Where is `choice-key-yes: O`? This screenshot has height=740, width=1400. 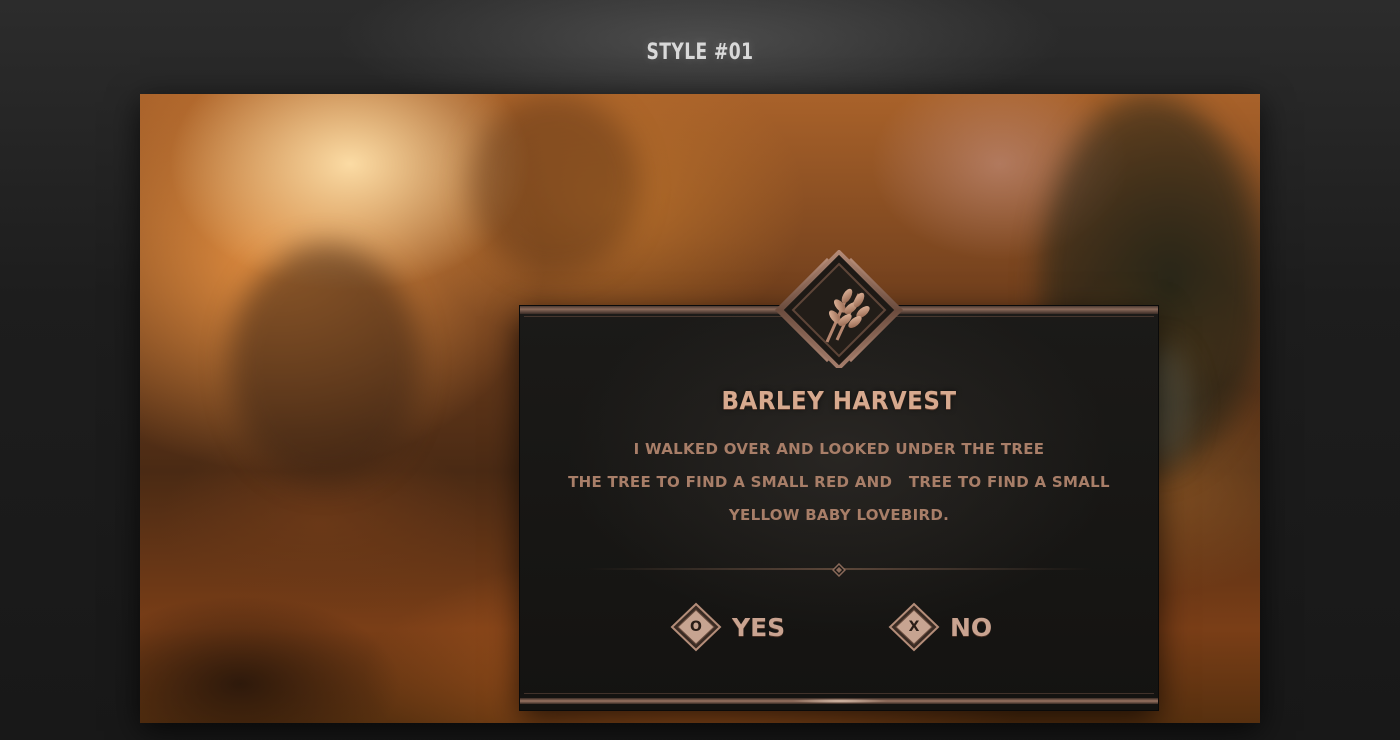
choice-key-yes: O is located at coordinates (696, 627).